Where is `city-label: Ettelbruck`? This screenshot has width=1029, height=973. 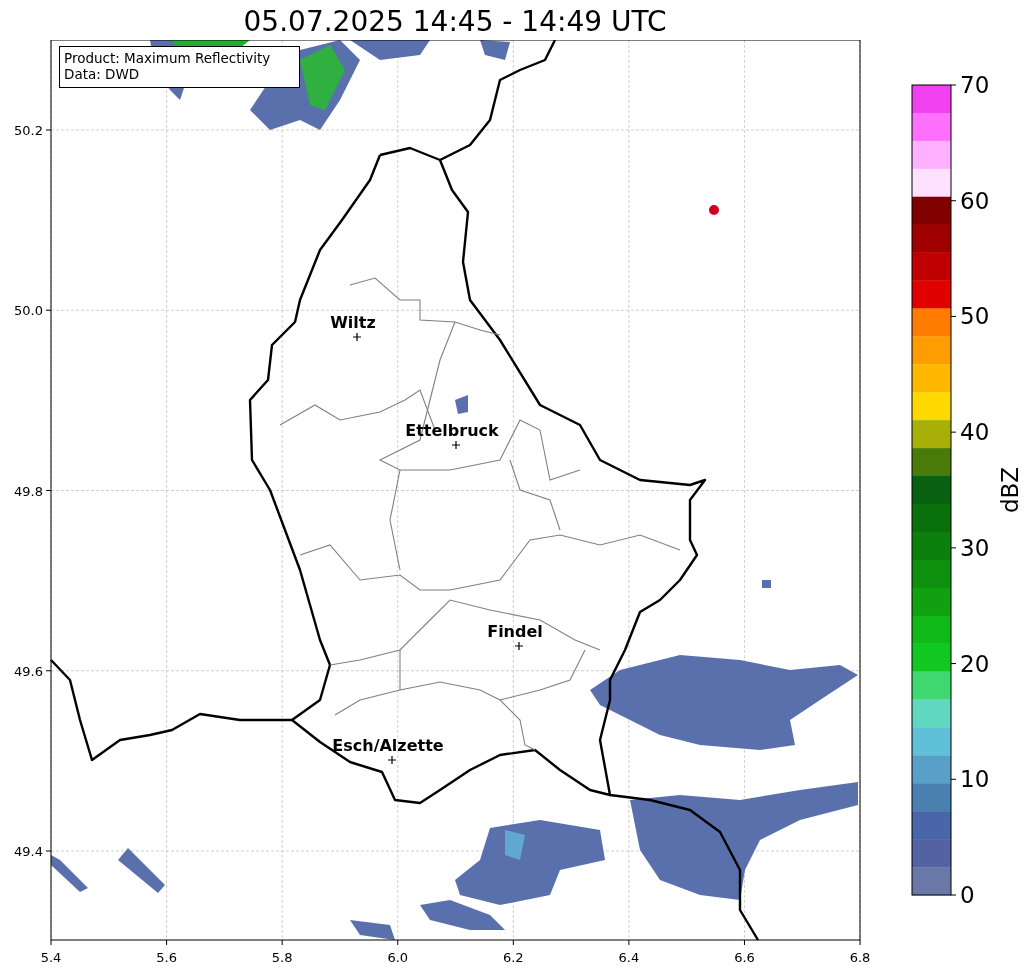
city-label: Ettelbruck is located at coordinates (452, 430).